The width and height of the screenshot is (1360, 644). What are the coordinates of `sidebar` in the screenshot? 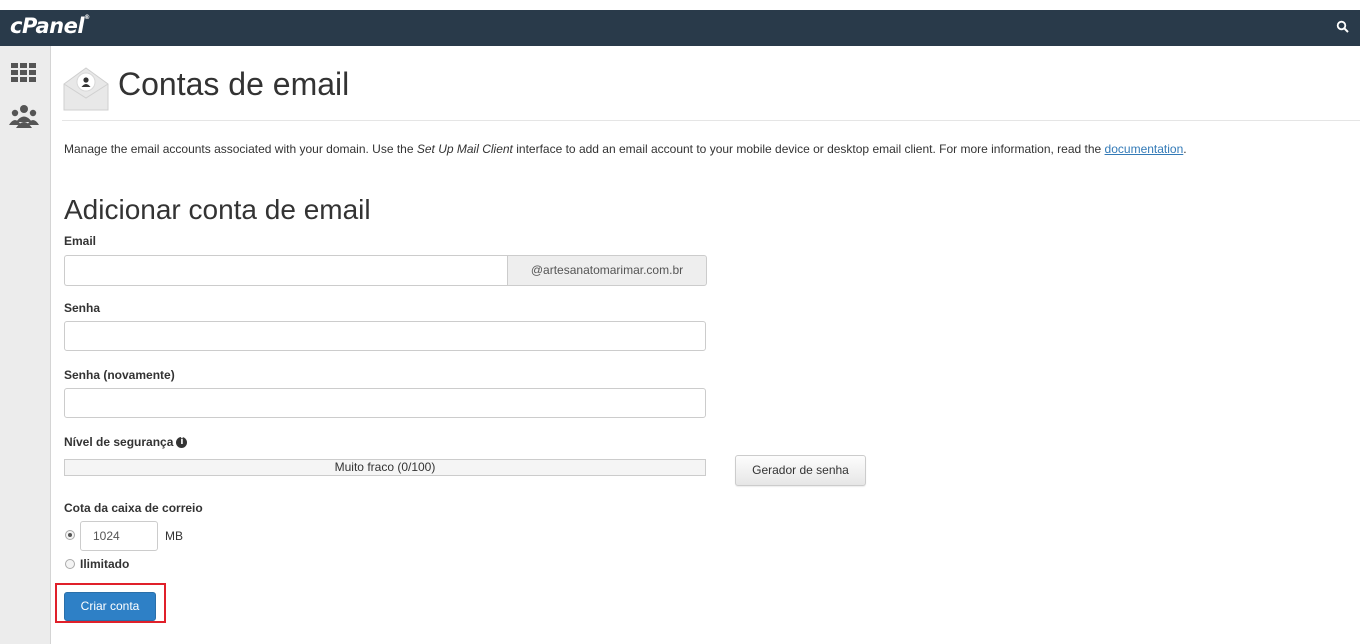 It's located at (25, 345).